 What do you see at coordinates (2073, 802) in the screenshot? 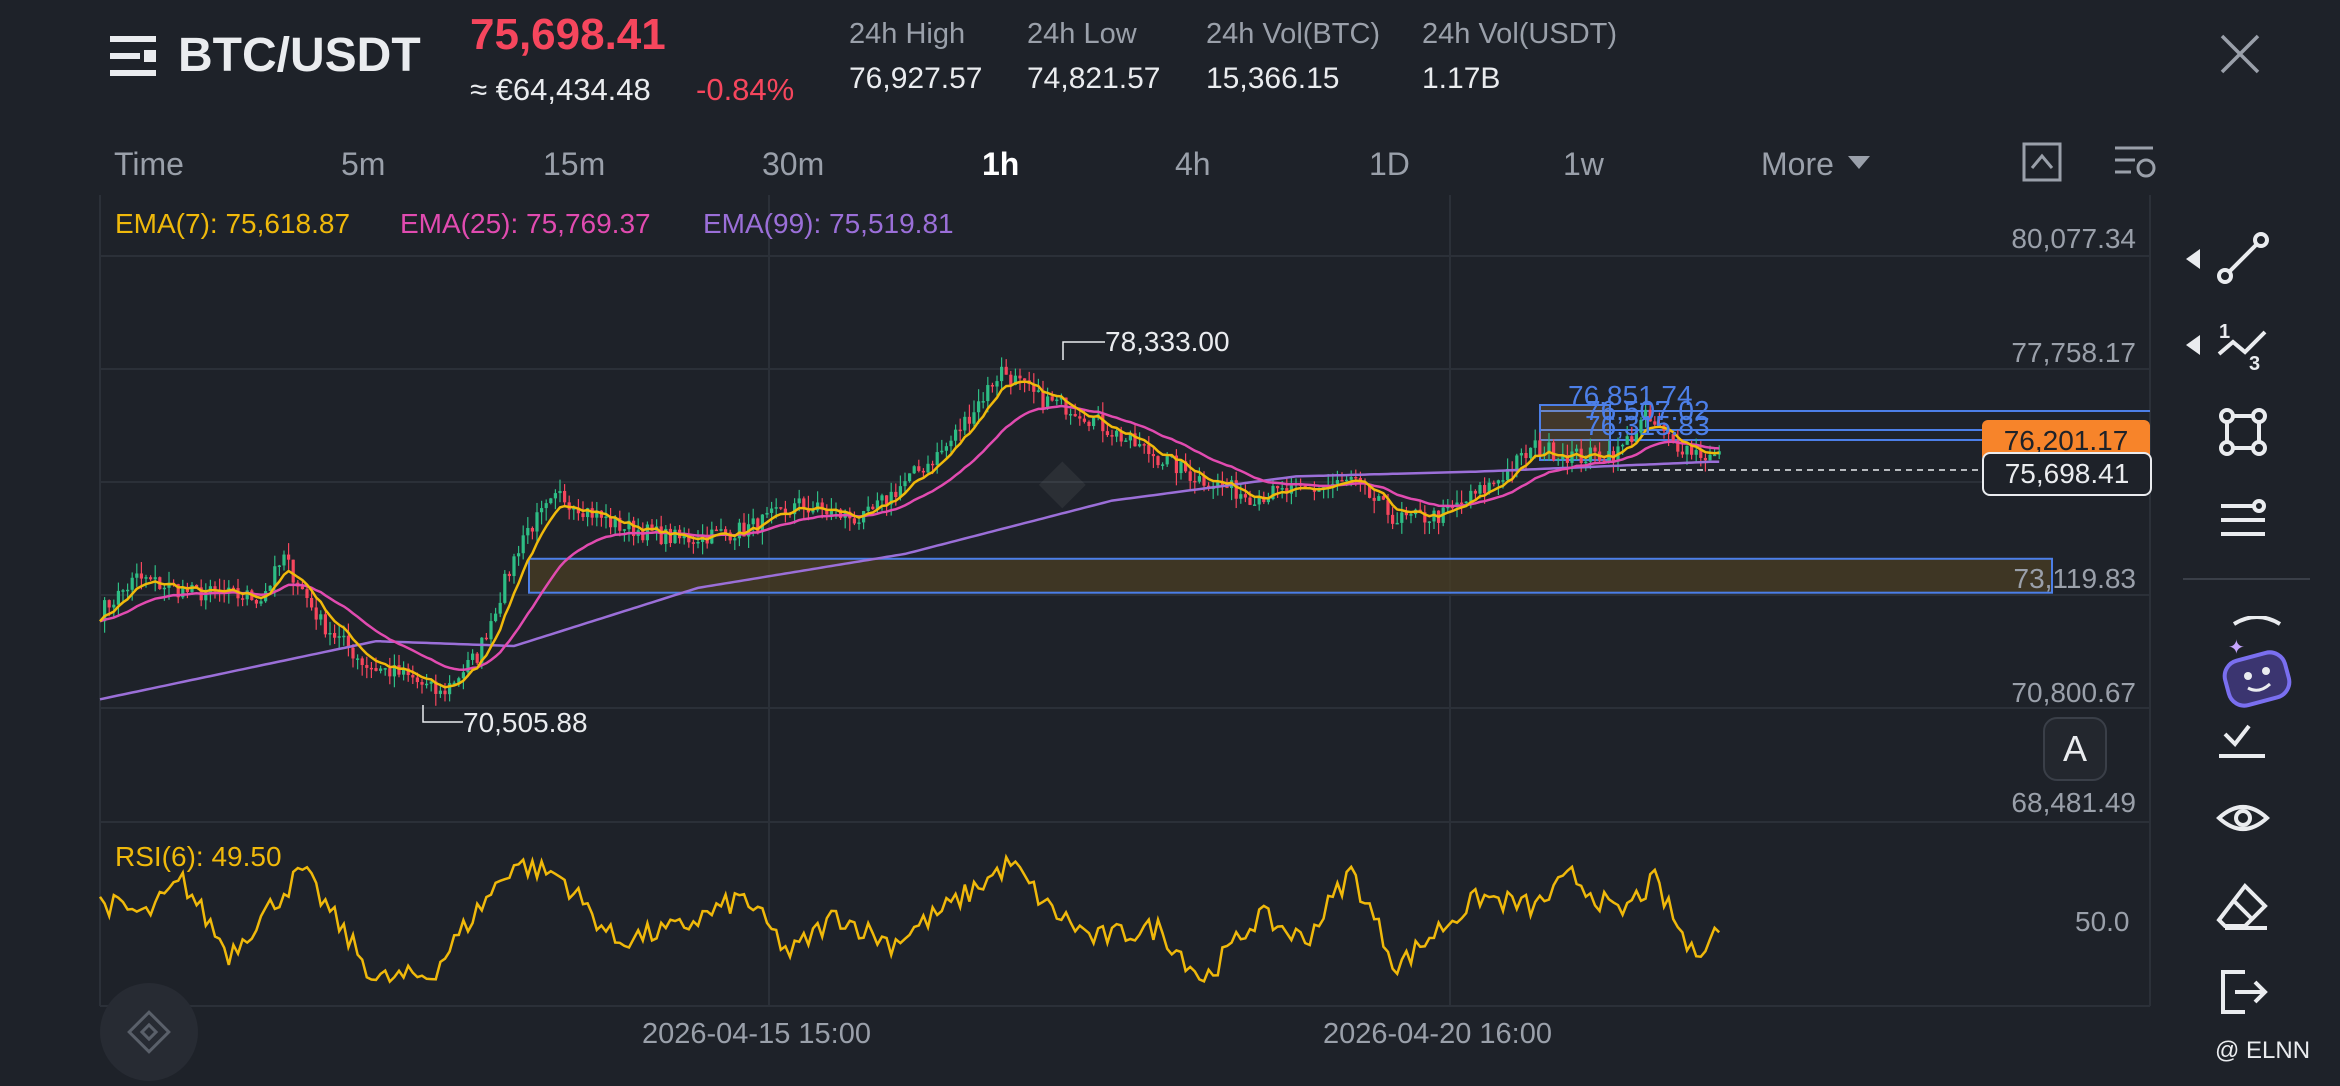
I see `y-tick-6: 68,481.49` at bounding box center [2073, 802].